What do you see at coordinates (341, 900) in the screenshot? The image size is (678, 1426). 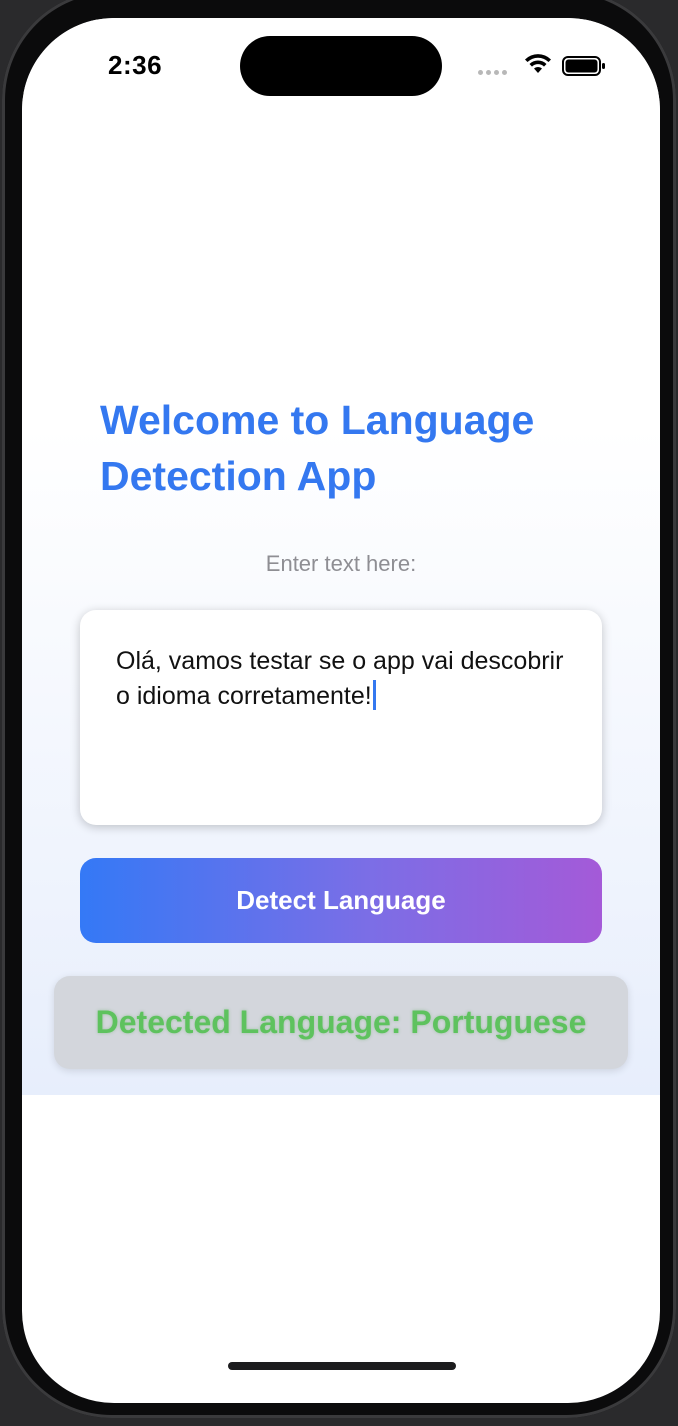 I see `detect-language-button: Detect Language` at bounding box center [341, 900].